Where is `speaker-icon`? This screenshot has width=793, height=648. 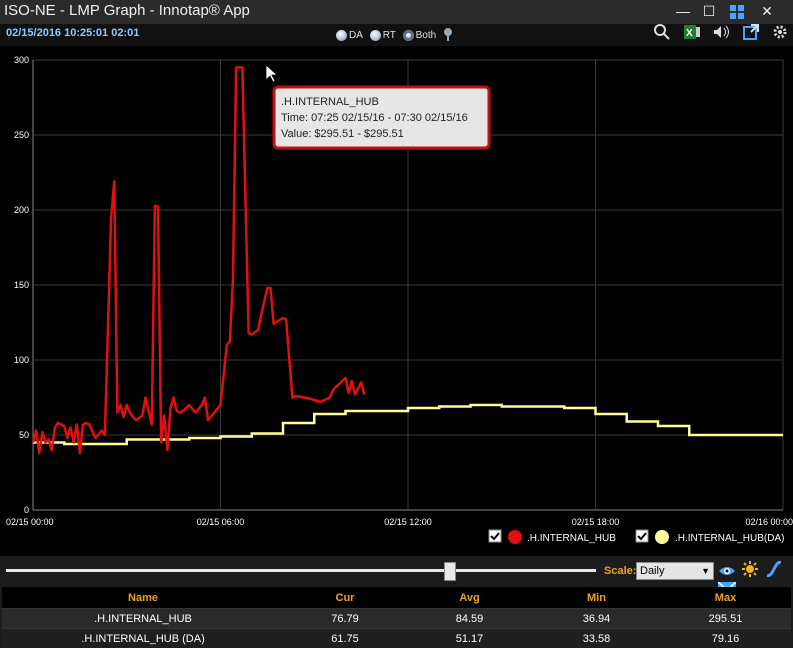
speaker-icon is located at coordinates (721, 35).